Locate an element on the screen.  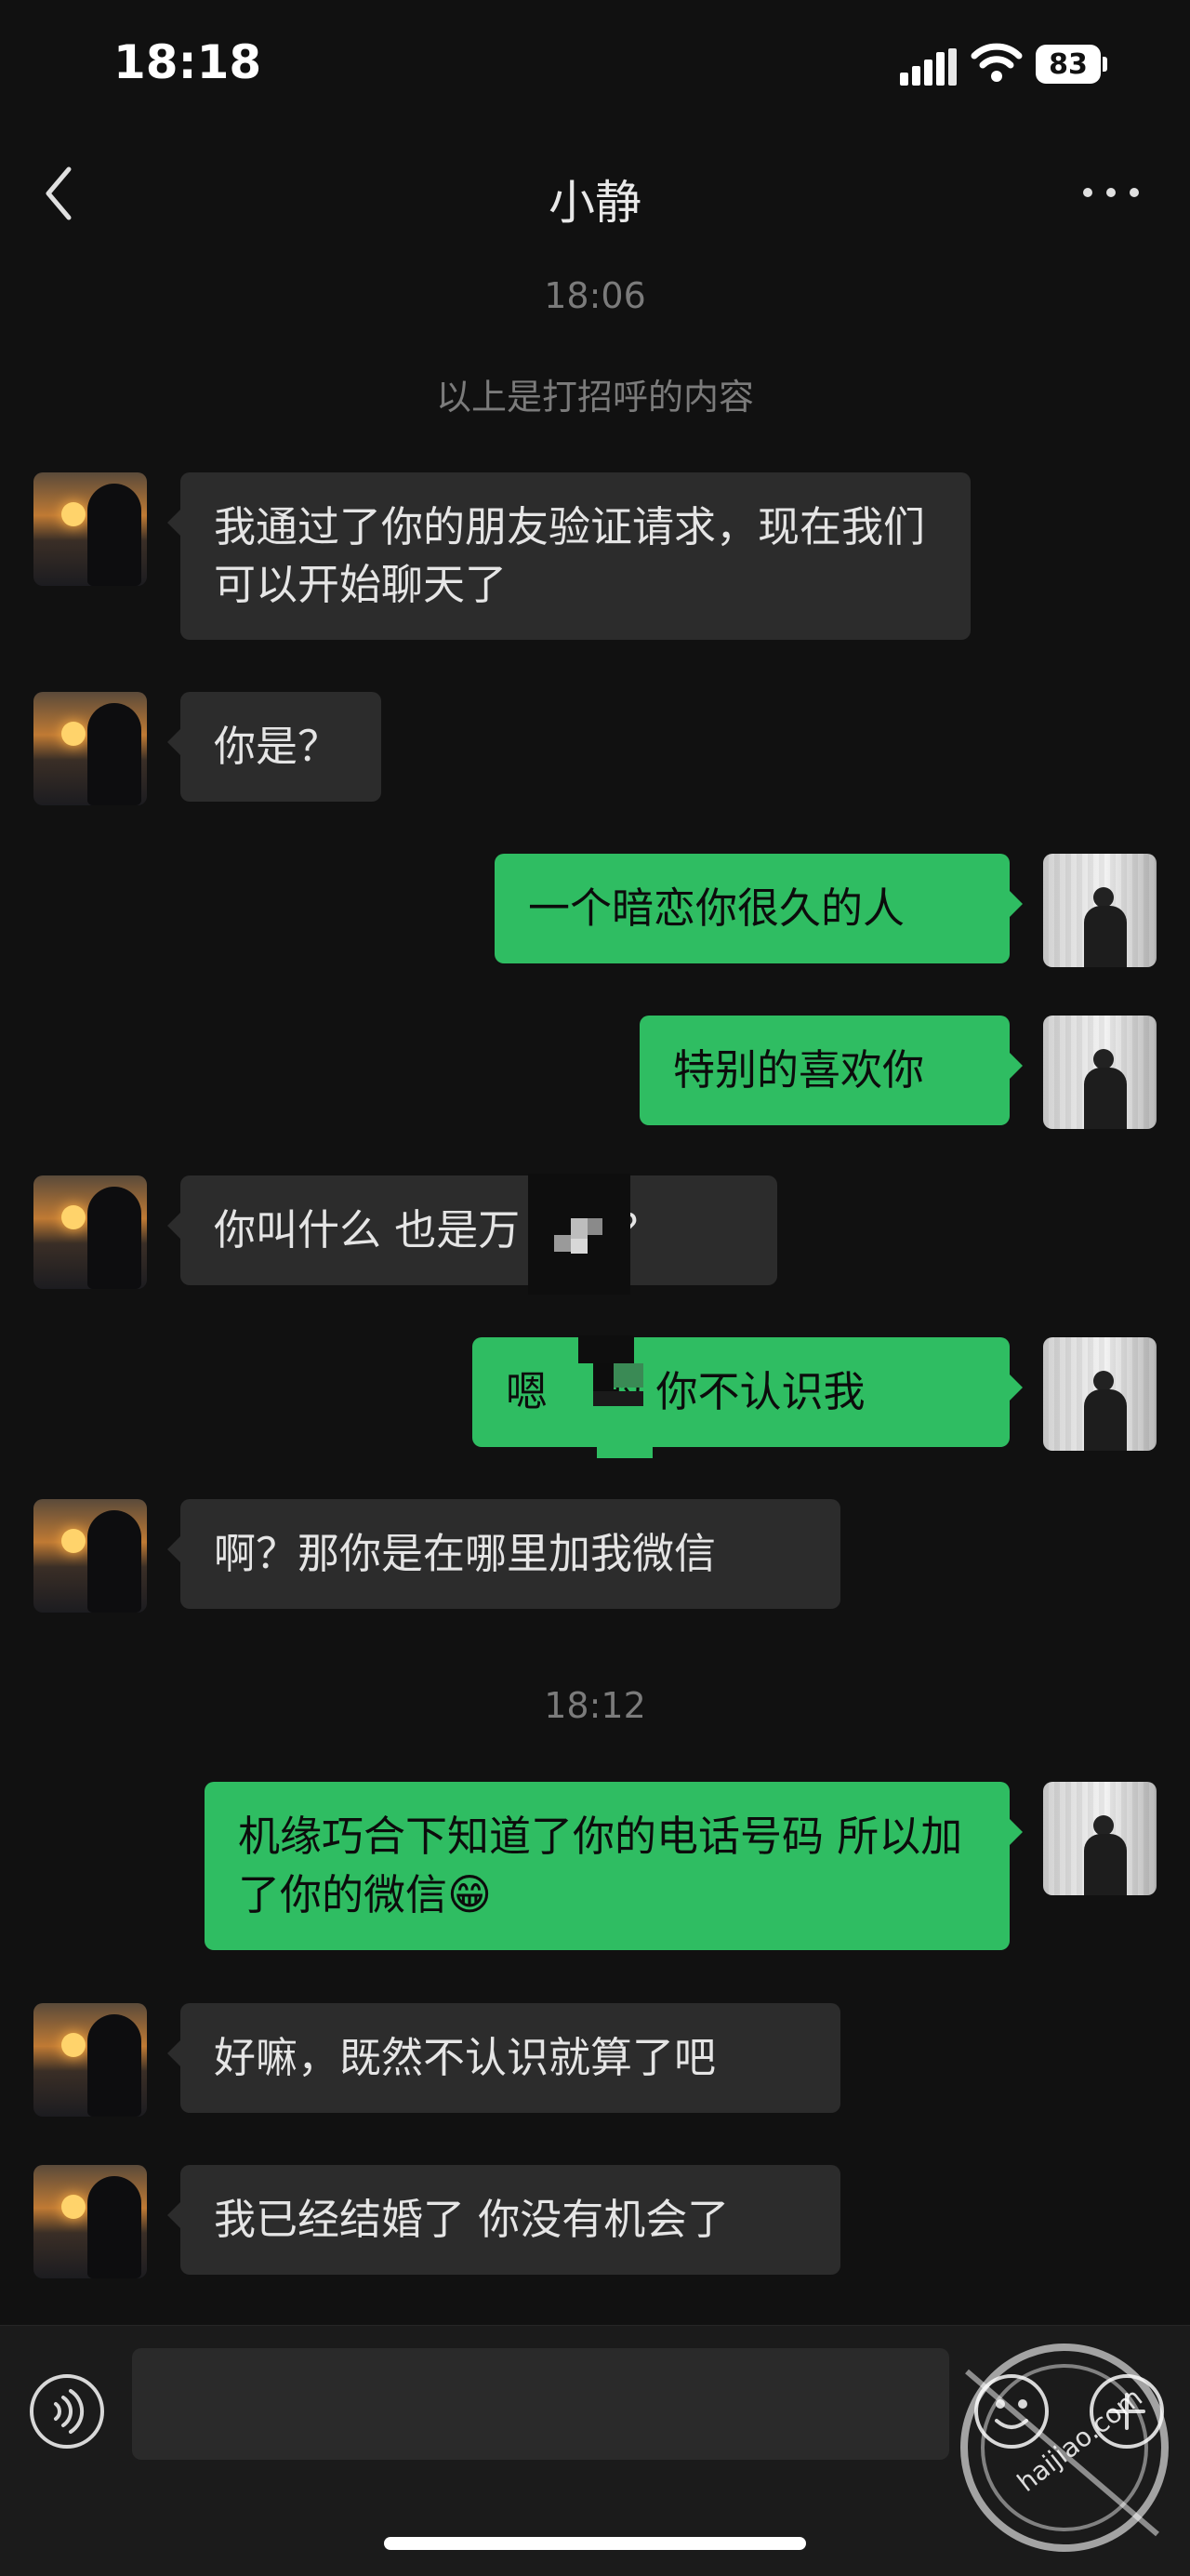
system-notice: 以上是打招呼的内容 is located at coordinates (594, 397).